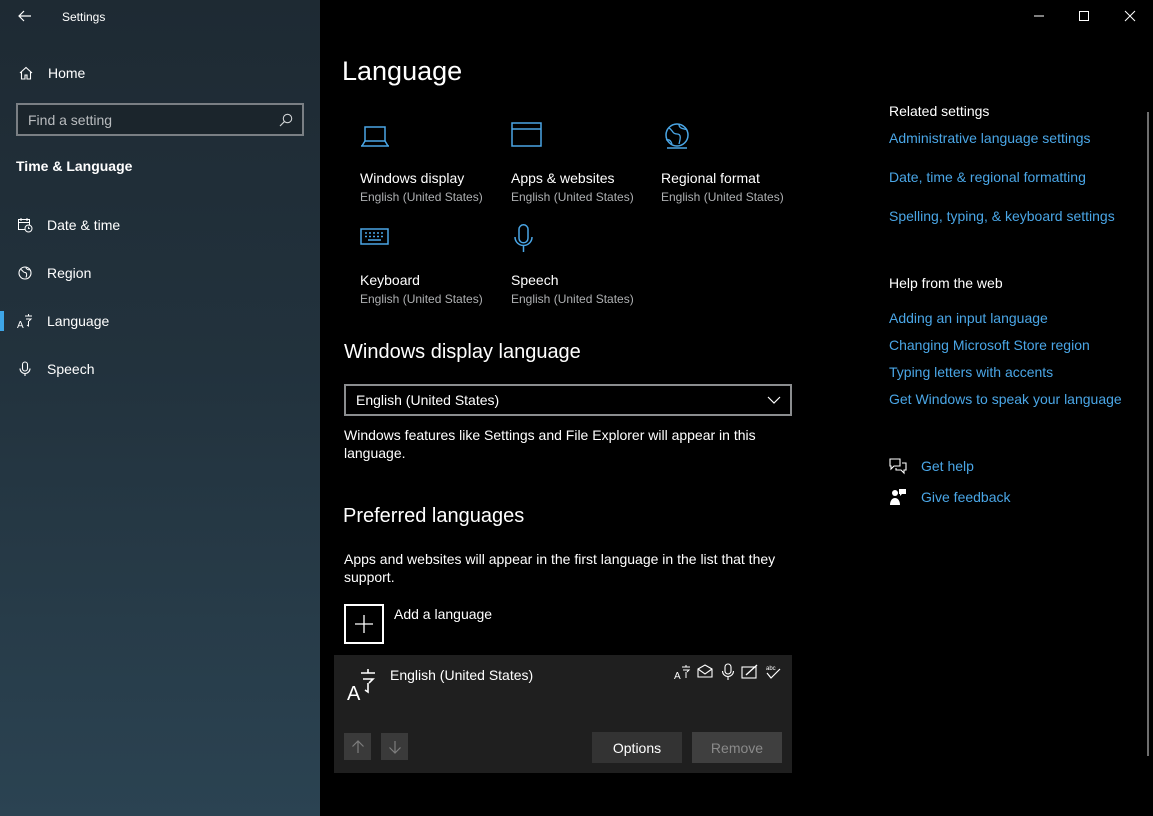  What do you see at coordinates (428, 400) in the screenshot?
I see `dropdown-value: English (United States)` at bounding box center [428, 400].